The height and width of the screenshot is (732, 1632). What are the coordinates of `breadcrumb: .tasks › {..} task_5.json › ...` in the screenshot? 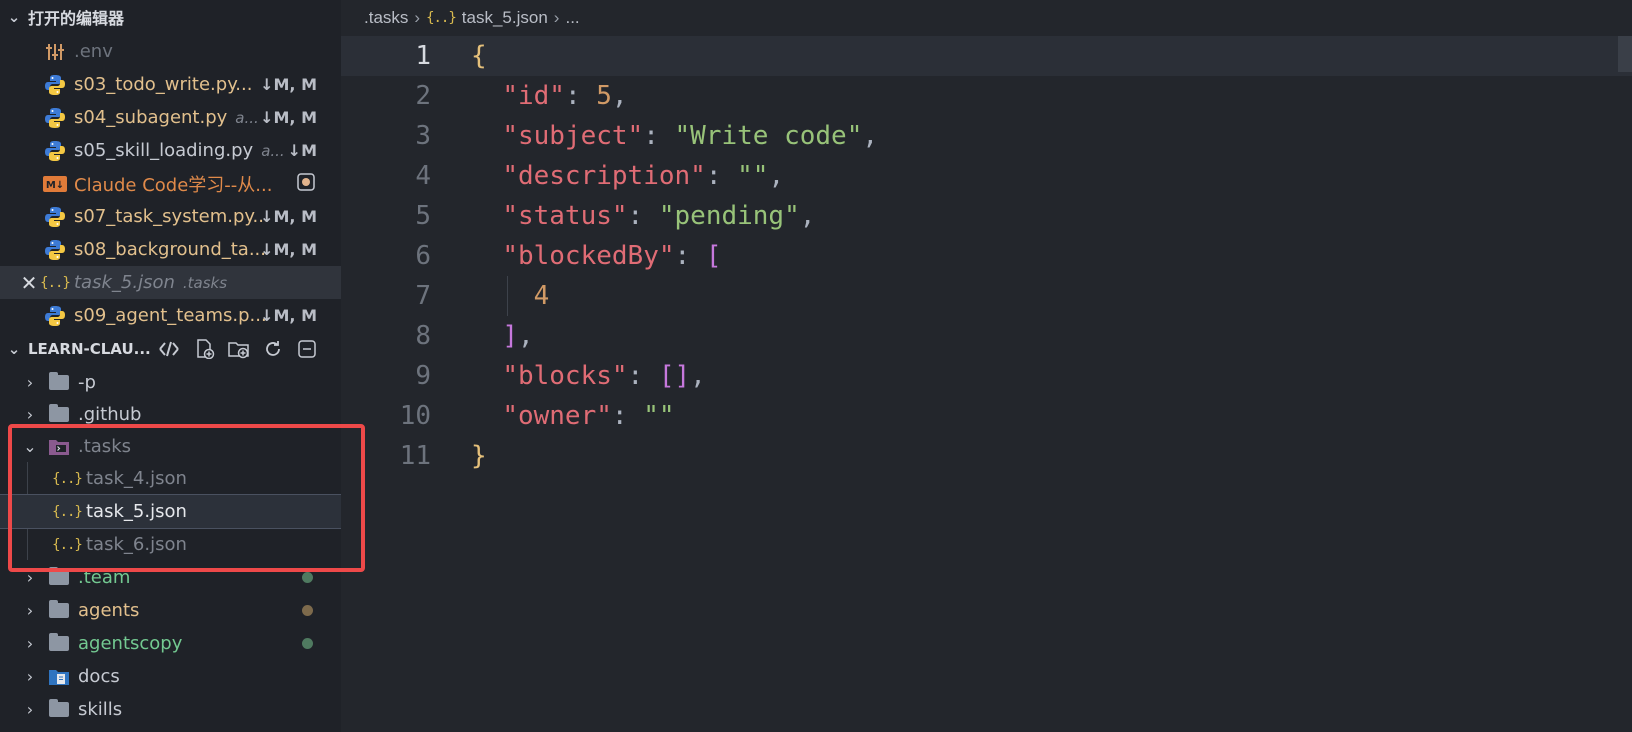 It's located at (472, 18).